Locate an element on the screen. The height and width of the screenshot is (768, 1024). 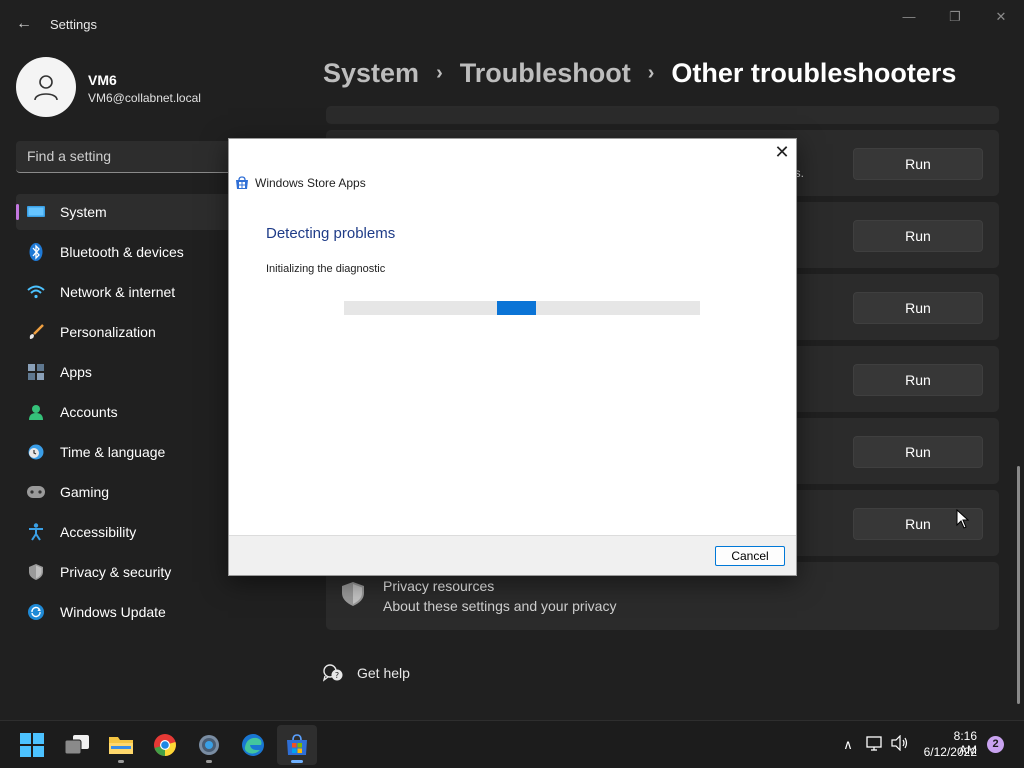
sidebar-item-bluetooth: Bluetooth & devices is located at coordinates (126, 252).